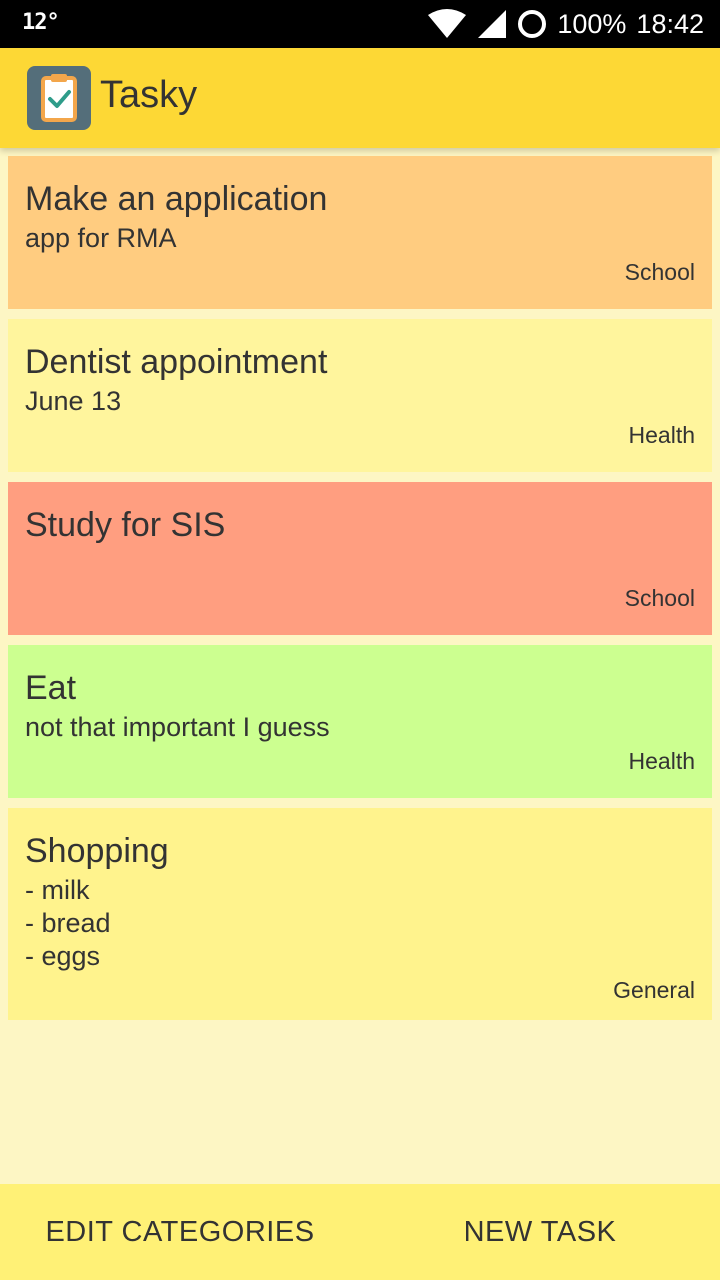 This screenshot has width=720, height=1280. Describe the element at coordinates (540, 1232) in the screenshot. I see `new-task-button: NEW TASK` at that location.